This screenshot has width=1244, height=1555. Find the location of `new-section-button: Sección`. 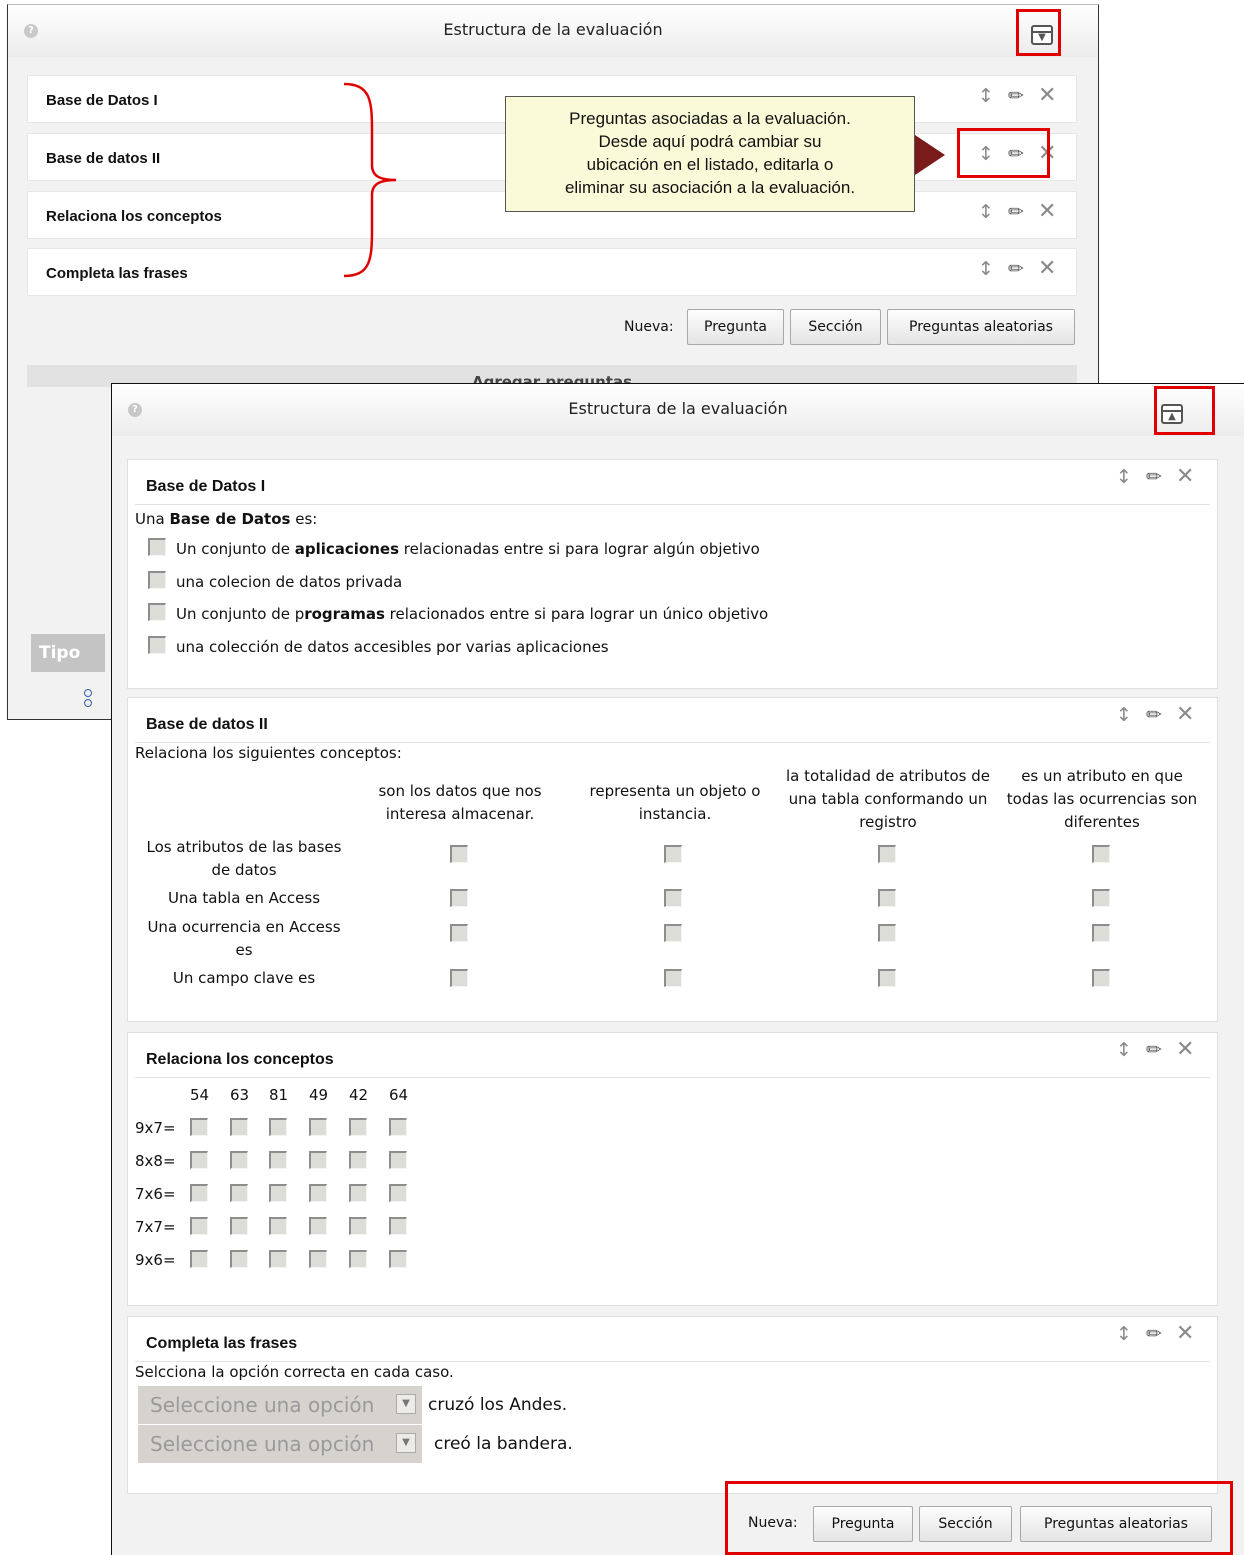

new-section-button: Sección is located at coordinates (835, 327).